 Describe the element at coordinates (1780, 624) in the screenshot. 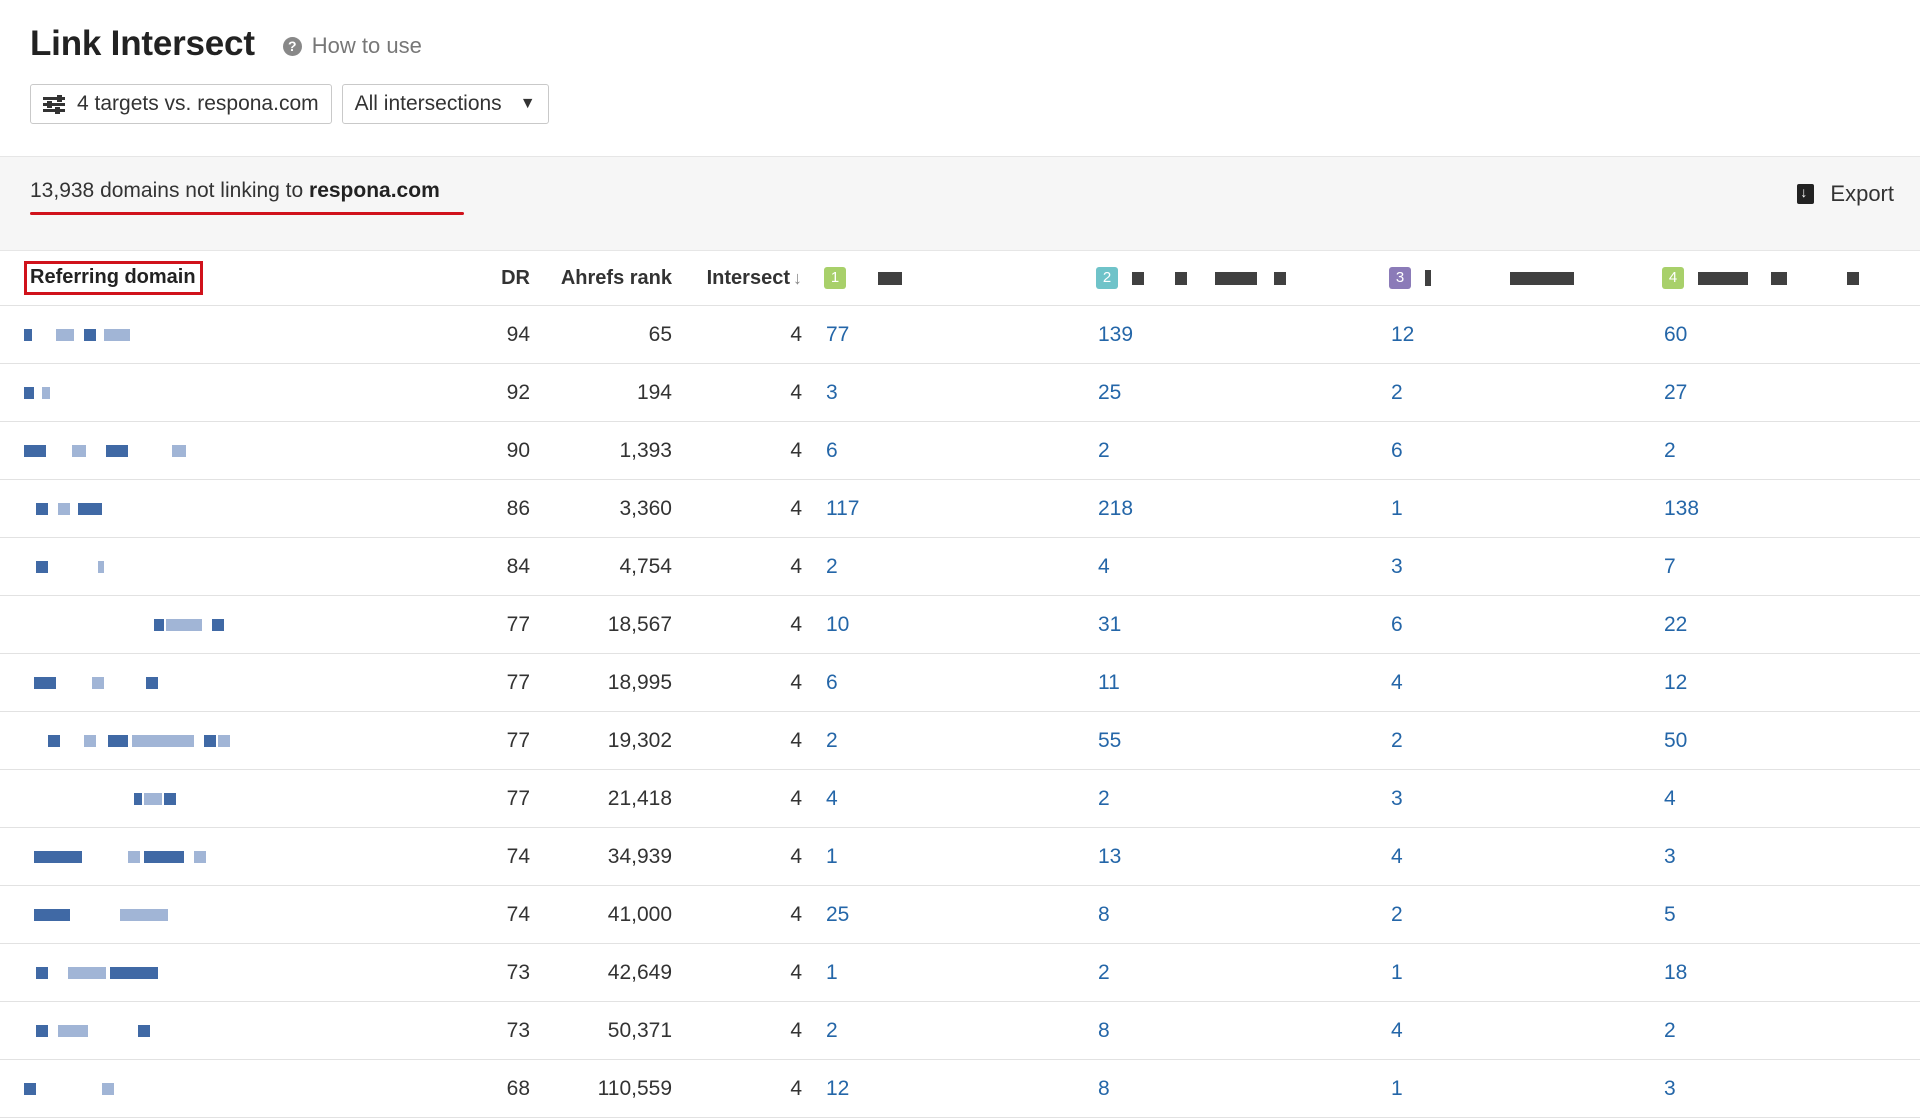

I see `target-4-links-cell: 22` at that location.